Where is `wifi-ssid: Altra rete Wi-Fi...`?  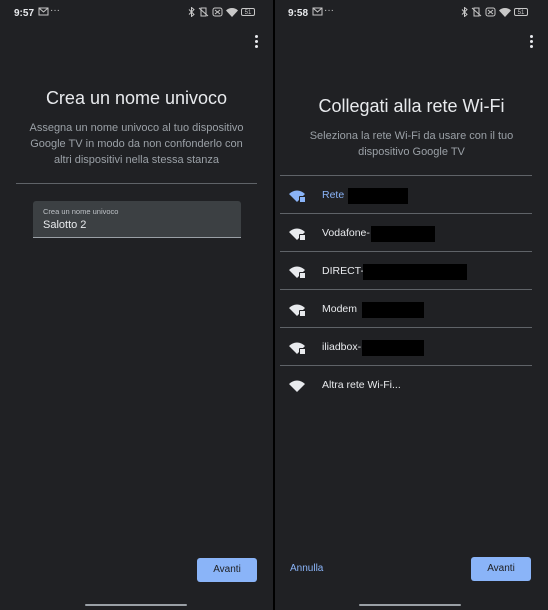
wifi-ssid: Altra rete Wi-Fi... is located at coordinates (361, 385).